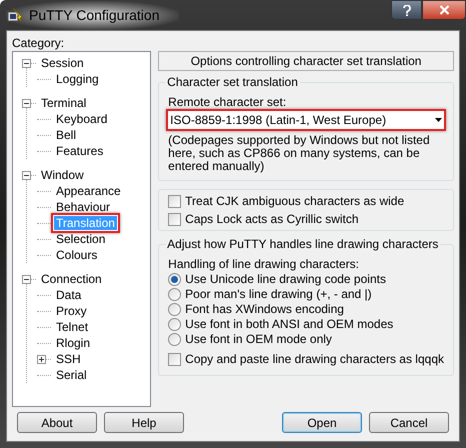 Image resolution: width=466 pixels, height=448 pixels. I want to click on close-button, so click(444, 10).